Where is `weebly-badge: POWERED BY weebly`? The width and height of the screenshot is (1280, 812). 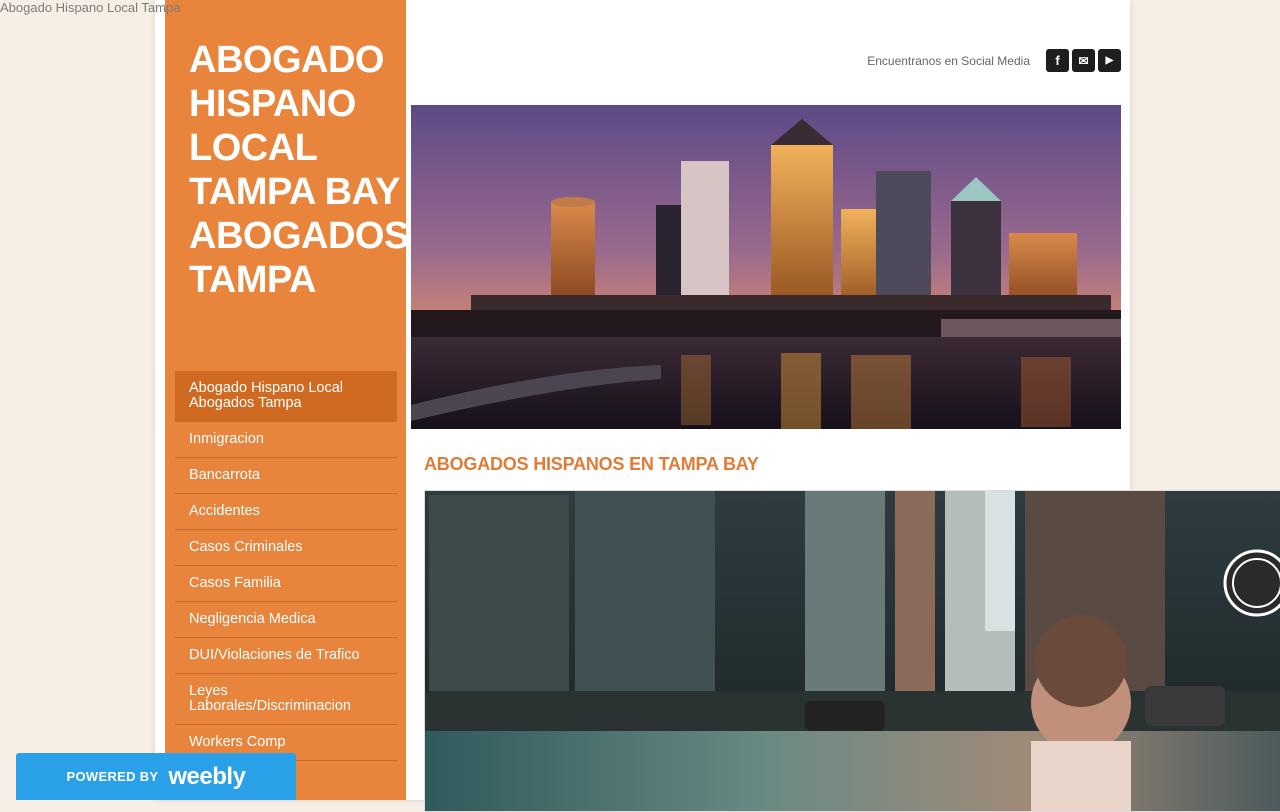
weebly-badge: POWERED BY weebly is located at coordinates (156, 776).